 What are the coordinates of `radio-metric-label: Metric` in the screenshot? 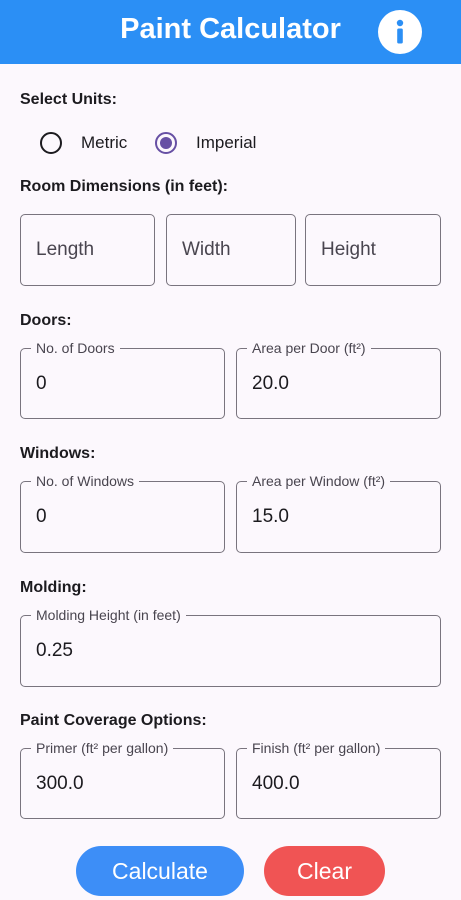 It's located at (104, 143).